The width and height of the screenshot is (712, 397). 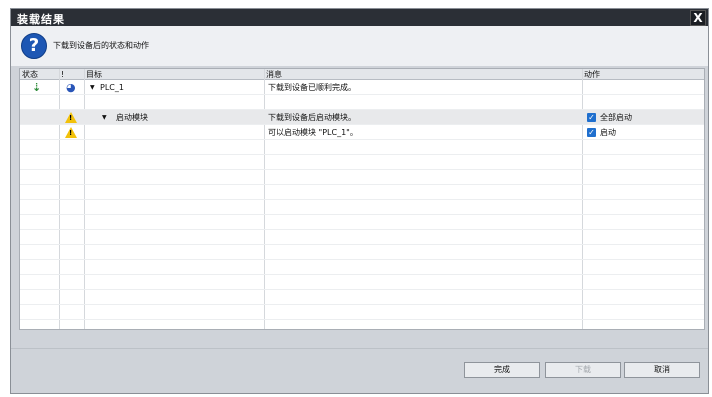 What do you see at coordinates (359, 370) in the screenshot?
I see `dialog-footer: 完成 下载 取消` at bounding box center [359, 370].